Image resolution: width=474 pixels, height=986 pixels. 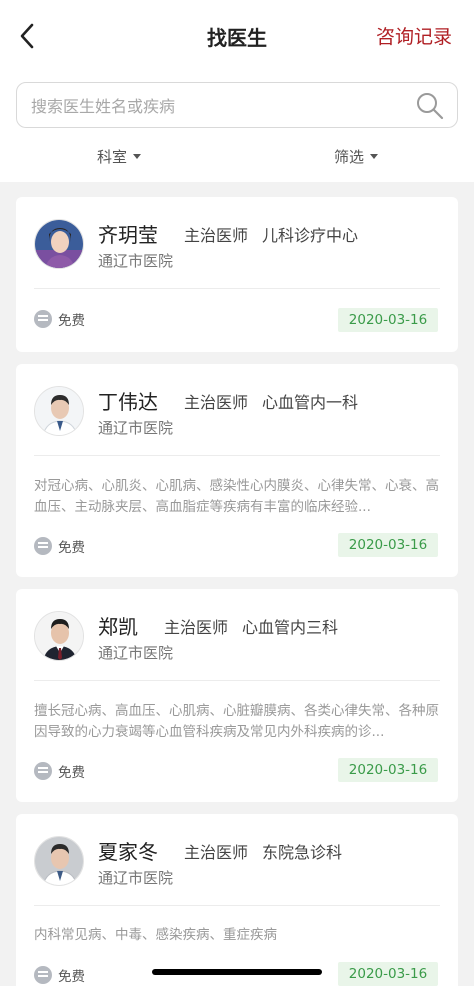 What do you see at coordinates (128, 402) in the screenshot?
I see `doctor-name: 丁伟达` at bounding box center [128, 402].